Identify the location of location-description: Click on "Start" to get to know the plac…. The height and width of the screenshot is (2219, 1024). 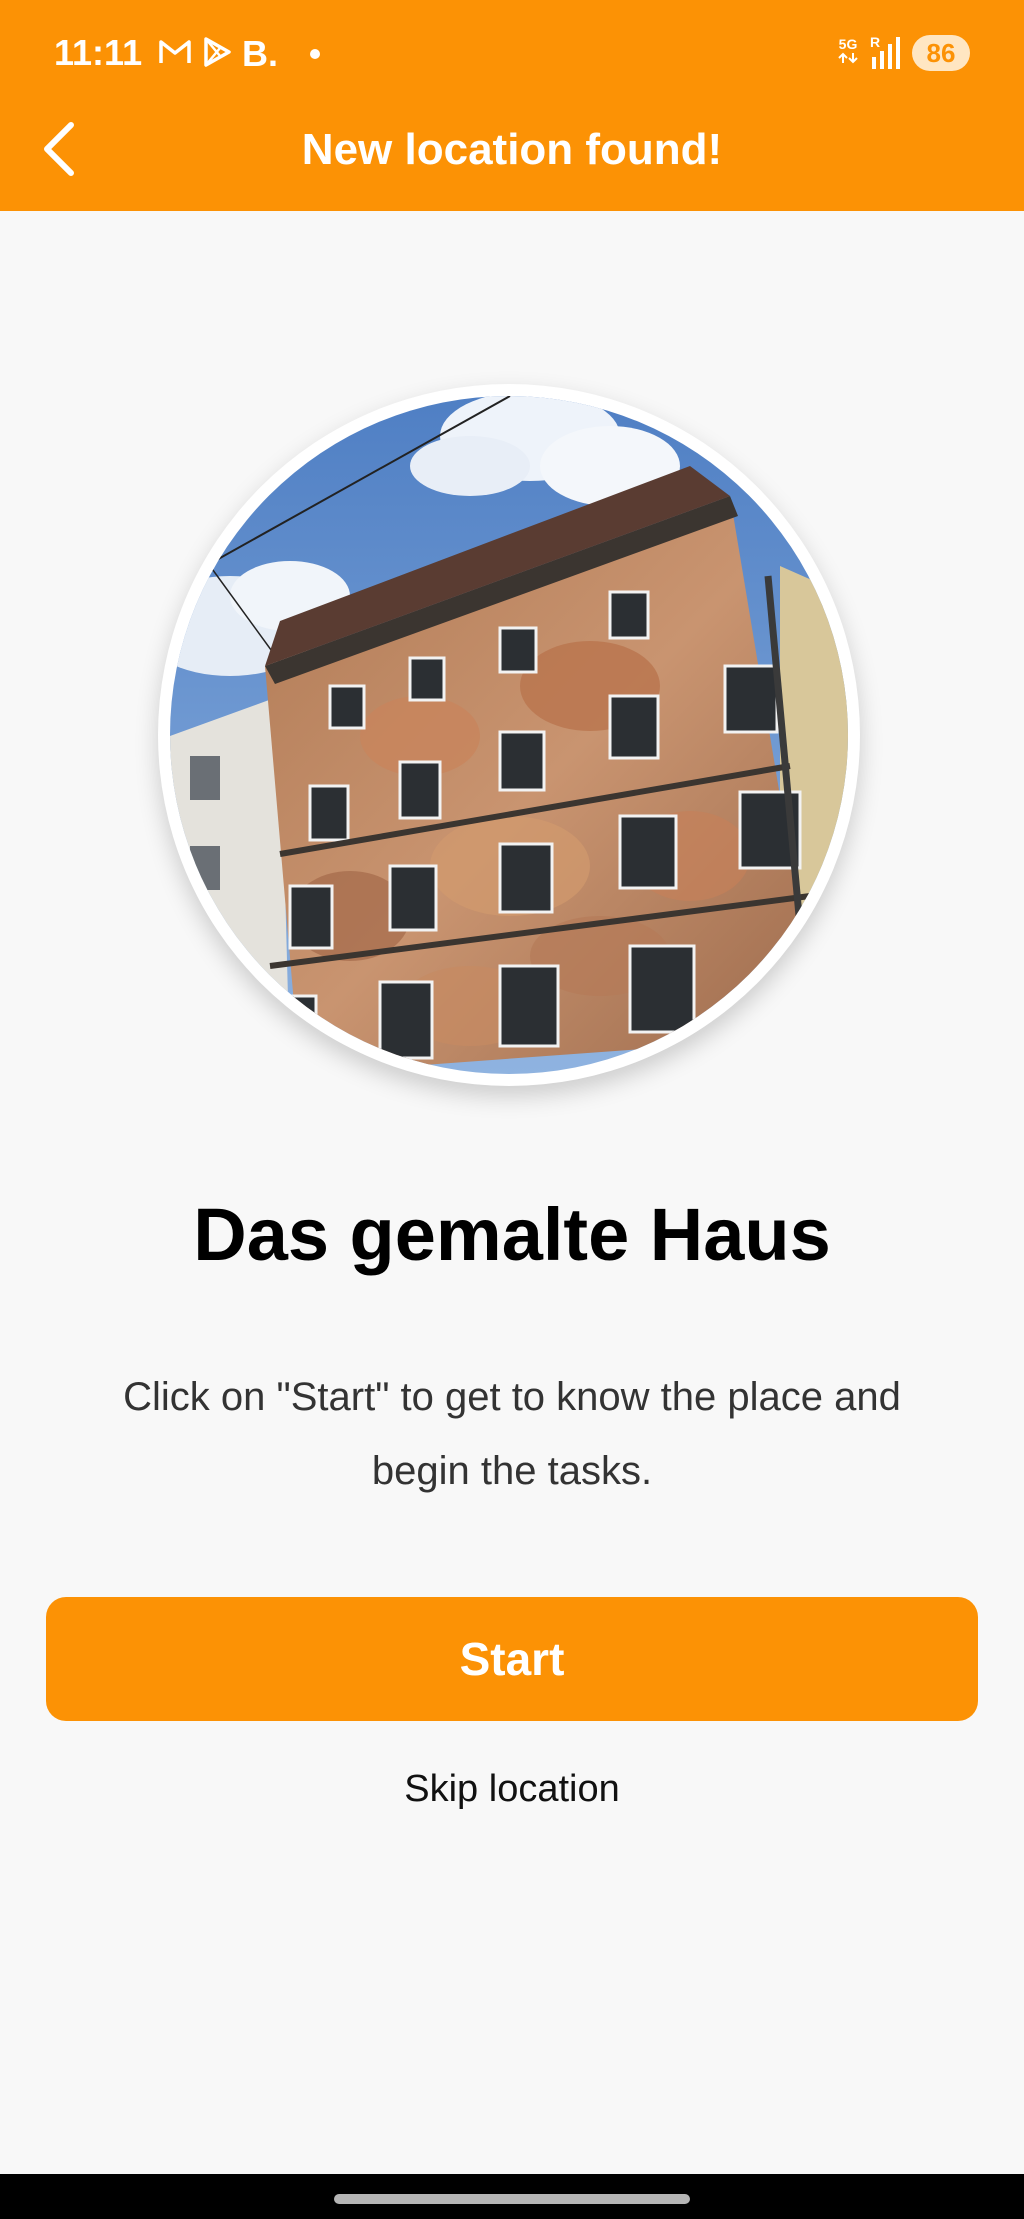
(512, 1434).